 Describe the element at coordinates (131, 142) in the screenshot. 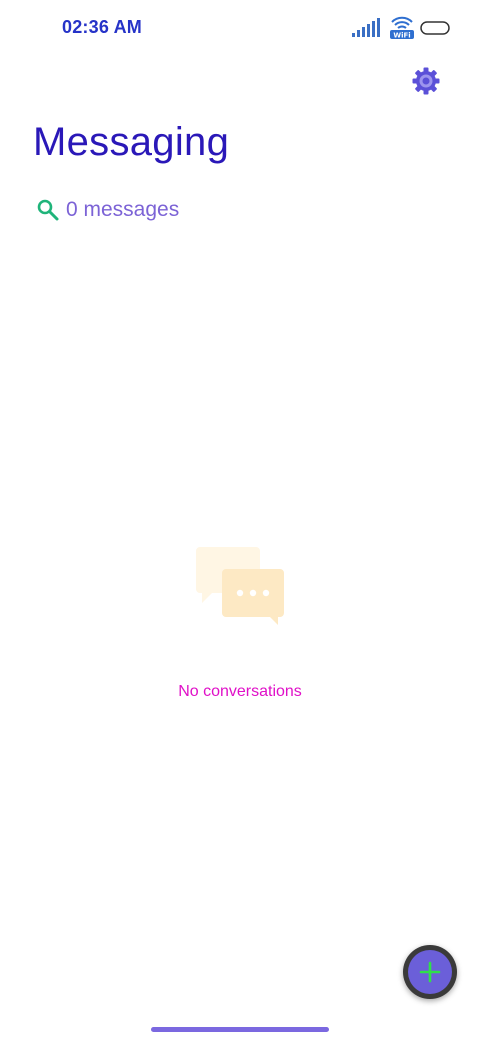

I see `page-title: Messaging` at that location.